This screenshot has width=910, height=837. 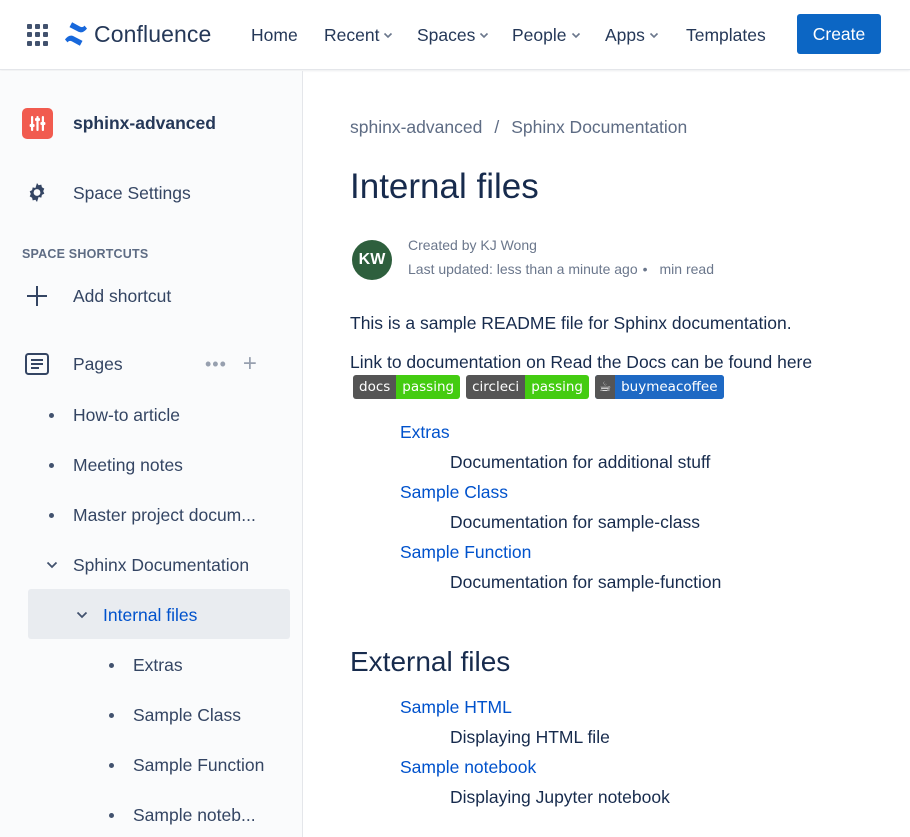 I want to click on nav-templates: Templates, so click(x=726, y=35).